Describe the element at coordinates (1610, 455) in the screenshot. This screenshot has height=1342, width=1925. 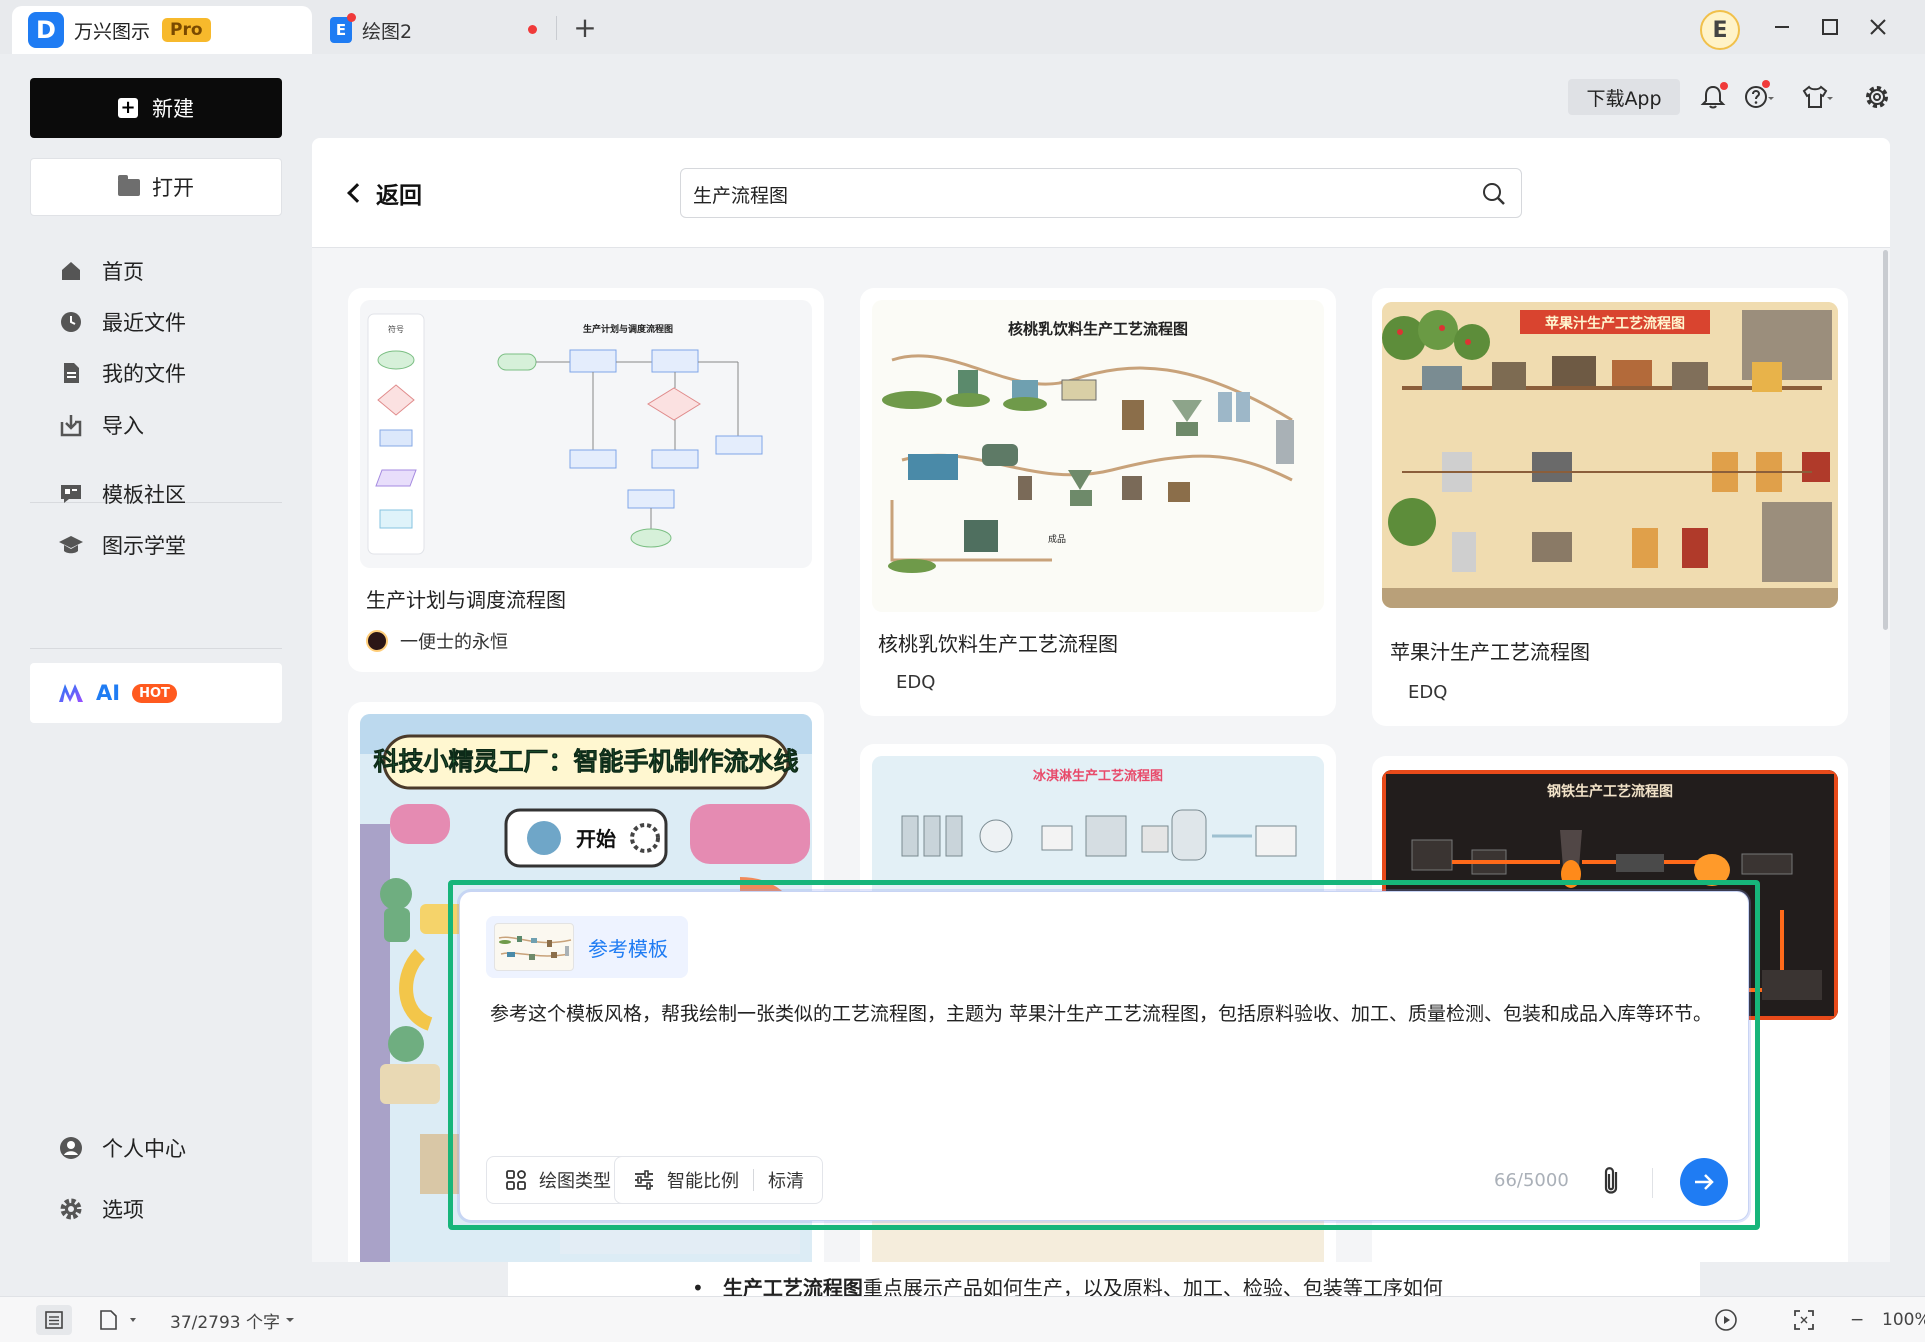
I see `template-thumbnail: 苹果汁生产工艺流程图` at that location.